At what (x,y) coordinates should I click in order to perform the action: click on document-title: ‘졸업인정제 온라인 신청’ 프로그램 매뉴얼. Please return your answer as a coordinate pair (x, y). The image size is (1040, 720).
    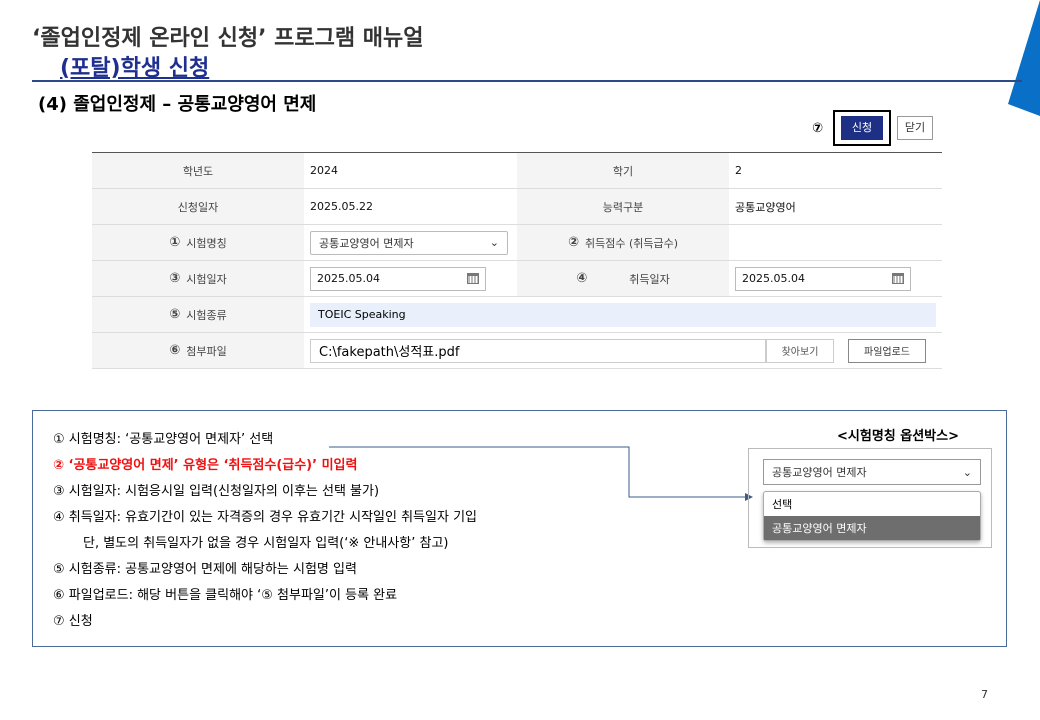
    Looking at the image, I should click on (228, 38).